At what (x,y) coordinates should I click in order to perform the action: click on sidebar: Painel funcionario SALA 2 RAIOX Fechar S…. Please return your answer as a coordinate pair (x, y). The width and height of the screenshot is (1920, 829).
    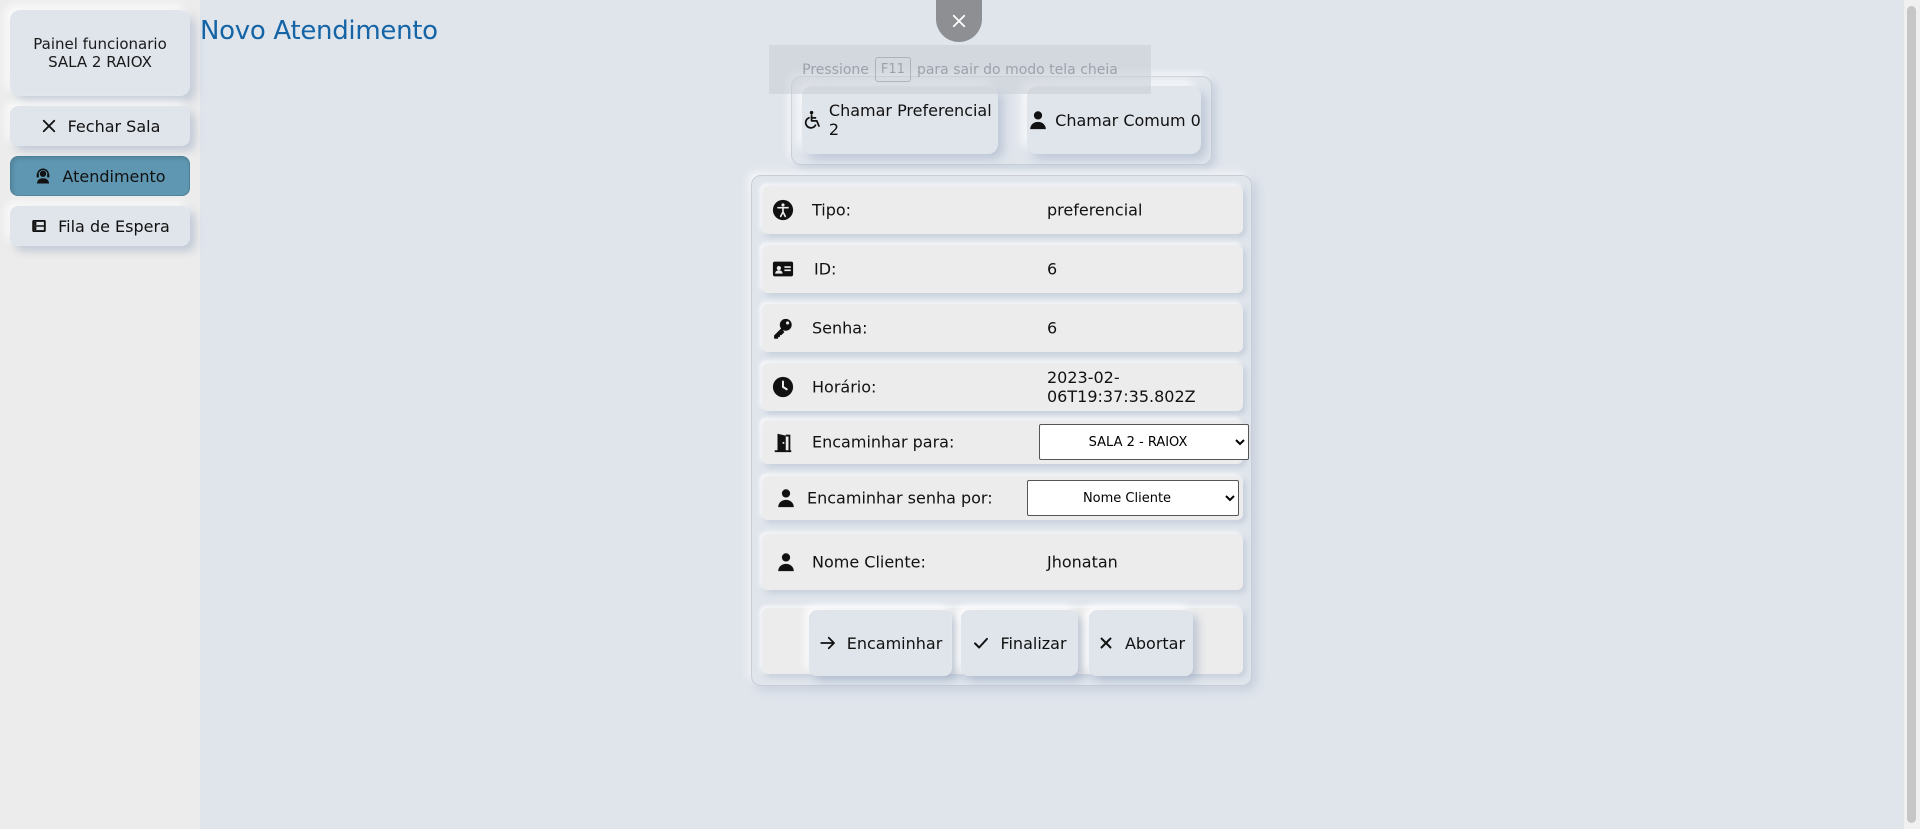
    Looking at the image, I should click on (100, 414).